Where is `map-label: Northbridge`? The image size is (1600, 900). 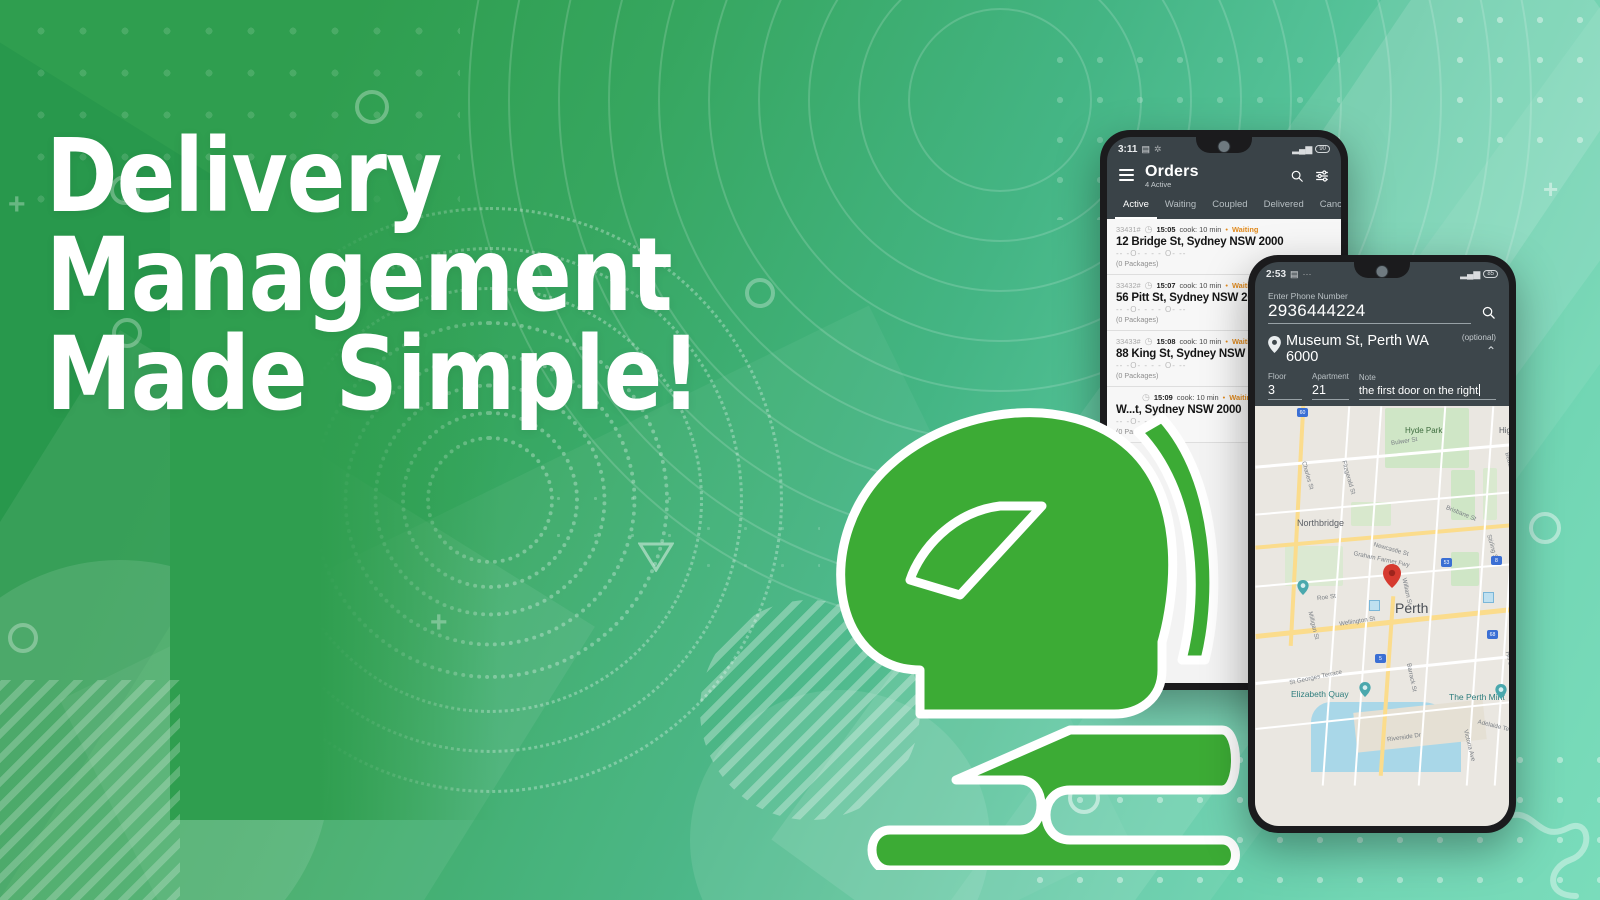 map-label: Northbridge is located at coordinates (1321, 523).